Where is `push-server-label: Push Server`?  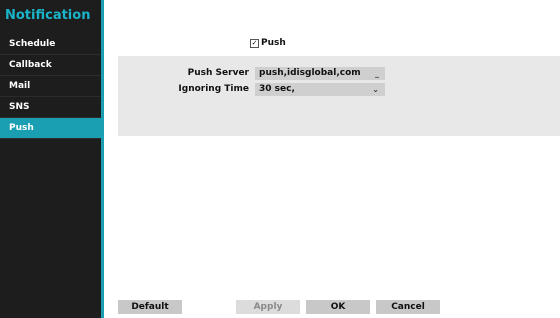
push-server-label: Push Server is located at coordinates (218, 73).